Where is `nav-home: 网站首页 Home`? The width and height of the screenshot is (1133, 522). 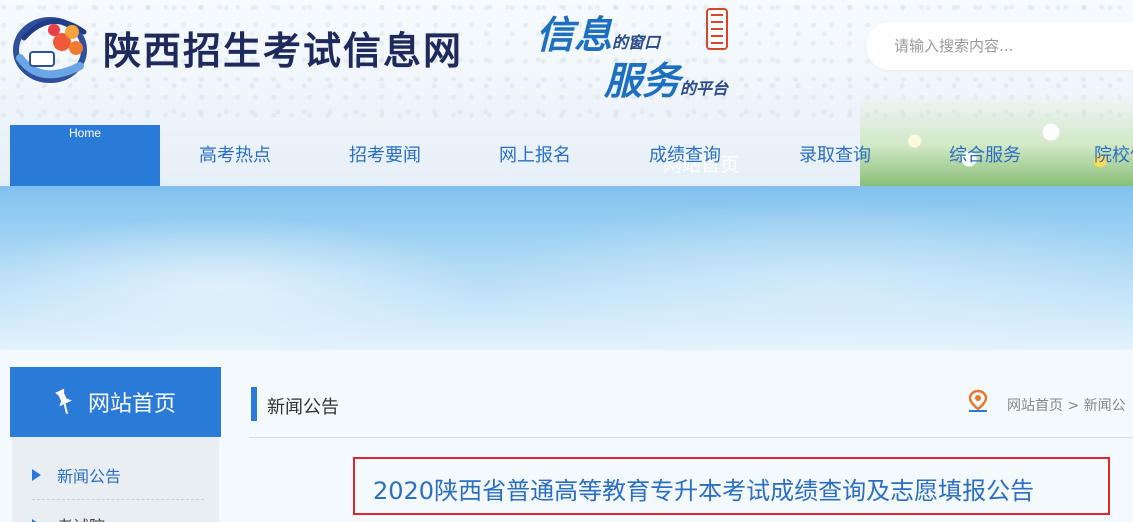 nav-home: 网站首页 Home is located at coordinates (374, 155).